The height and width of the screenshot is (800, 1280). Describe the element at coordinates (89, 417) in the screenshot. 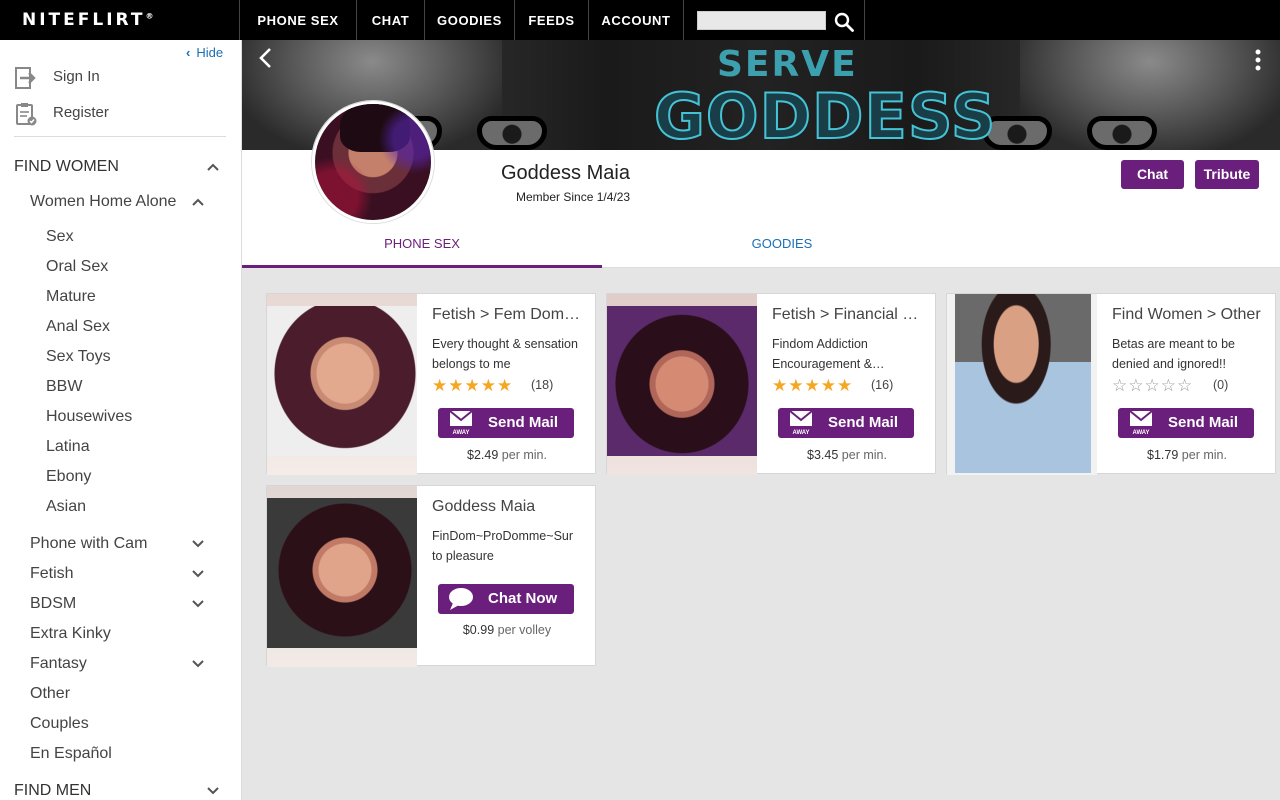

I see `sidebar-item-housewives: Housewives` at that location.